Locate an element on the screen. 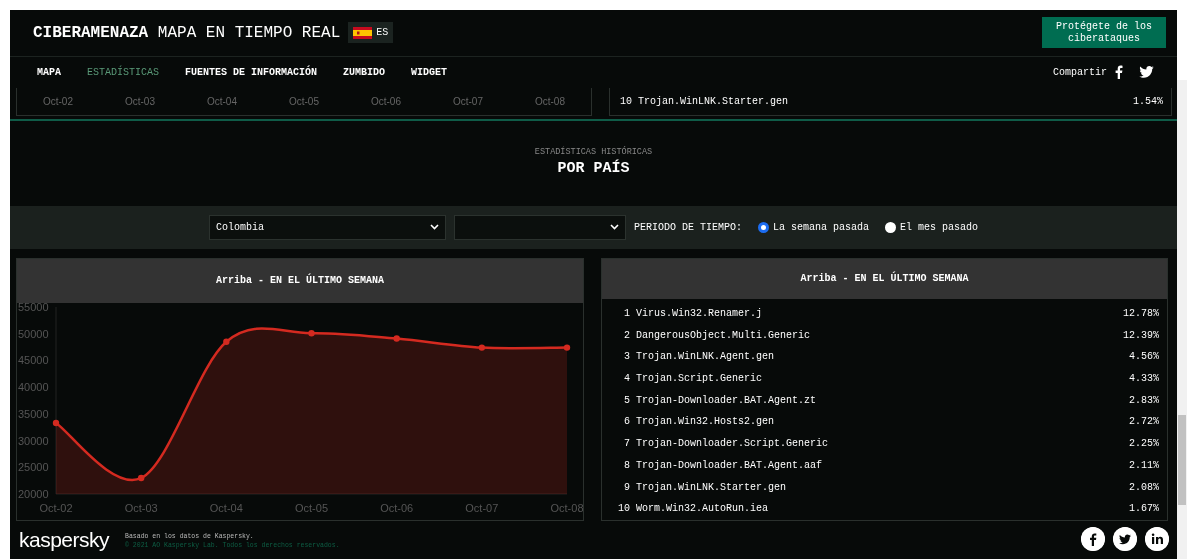  rank-number: 6 is located at coordinates (626, 422).